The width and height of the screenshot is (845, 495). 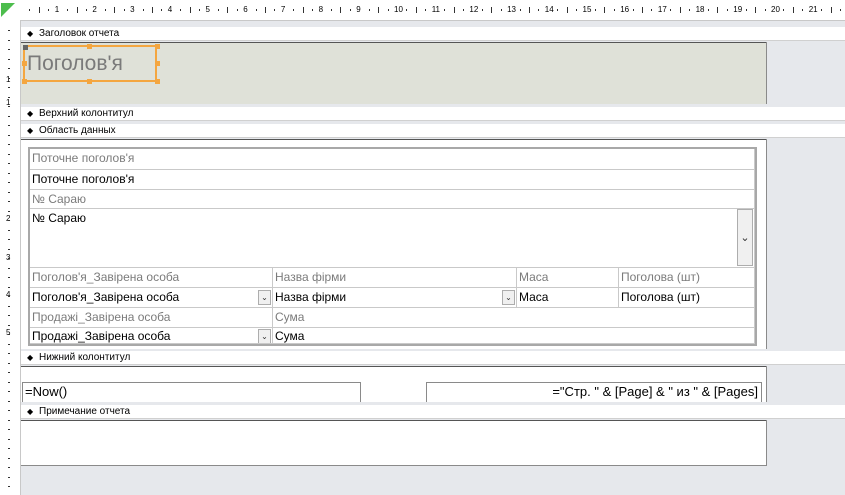 I want to click on report-footer-band, so click(x=394, y=443).